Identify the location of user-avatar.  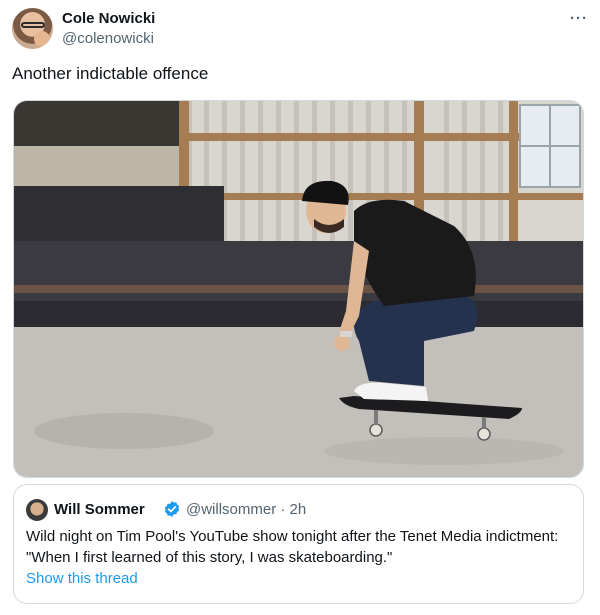
(32, 28).